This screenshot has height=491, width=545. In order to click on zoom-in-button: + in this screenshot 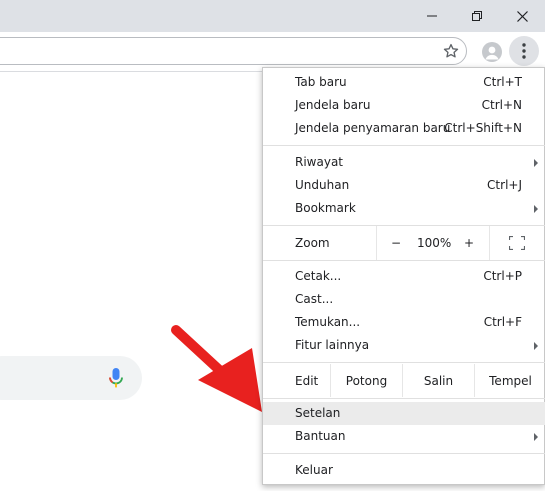, I will do `click(469, 243)`.